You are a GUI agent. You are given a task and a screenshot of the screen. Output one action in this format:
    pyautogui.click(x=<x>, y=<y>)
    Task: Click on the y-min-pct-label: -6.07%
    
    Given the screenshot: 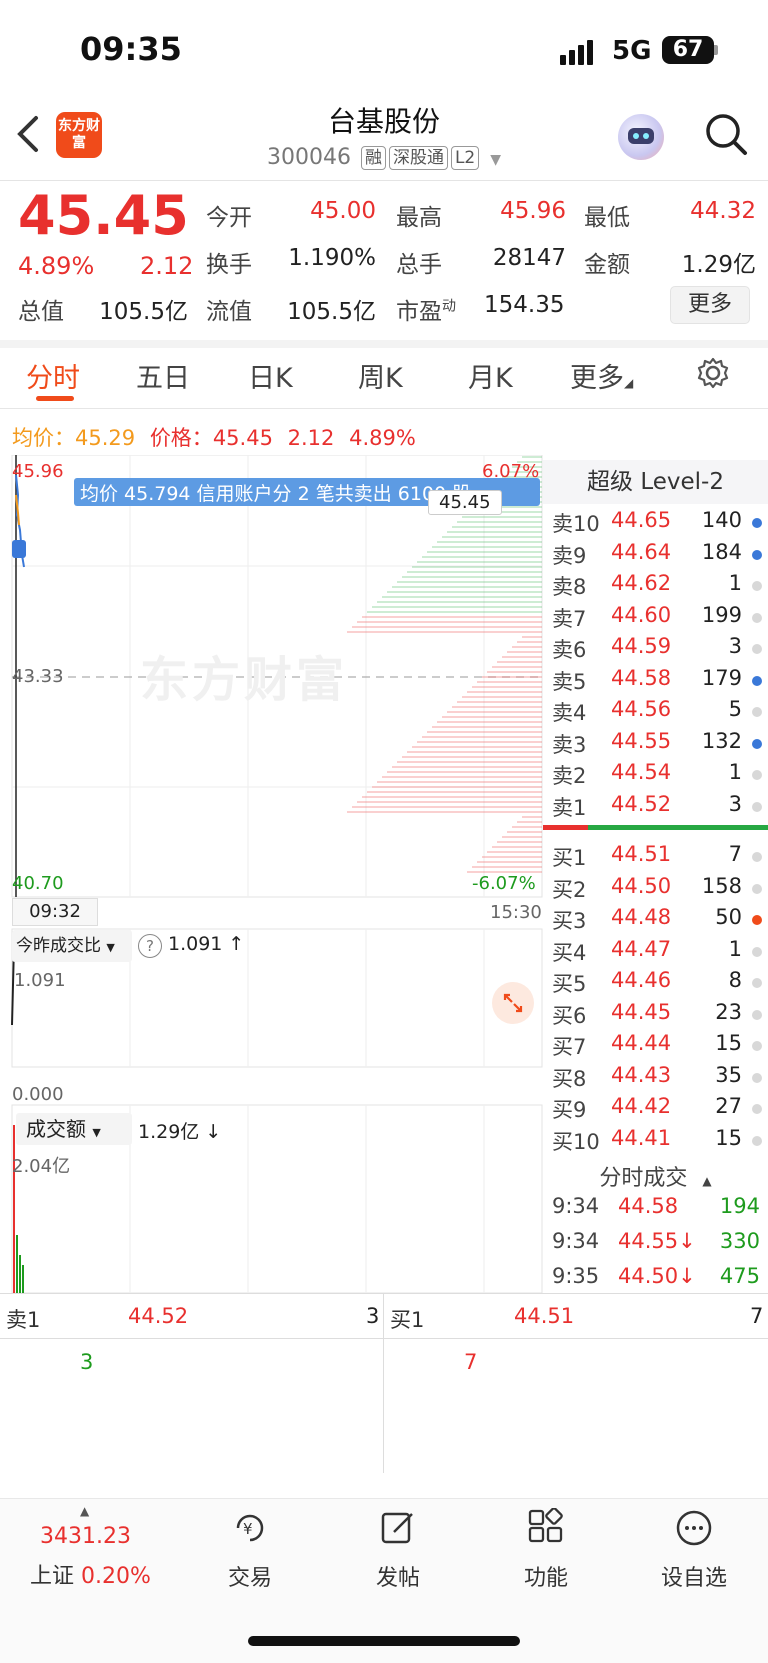 What is the action you would take?
    pyautogui.click(x=504, y=883)
    